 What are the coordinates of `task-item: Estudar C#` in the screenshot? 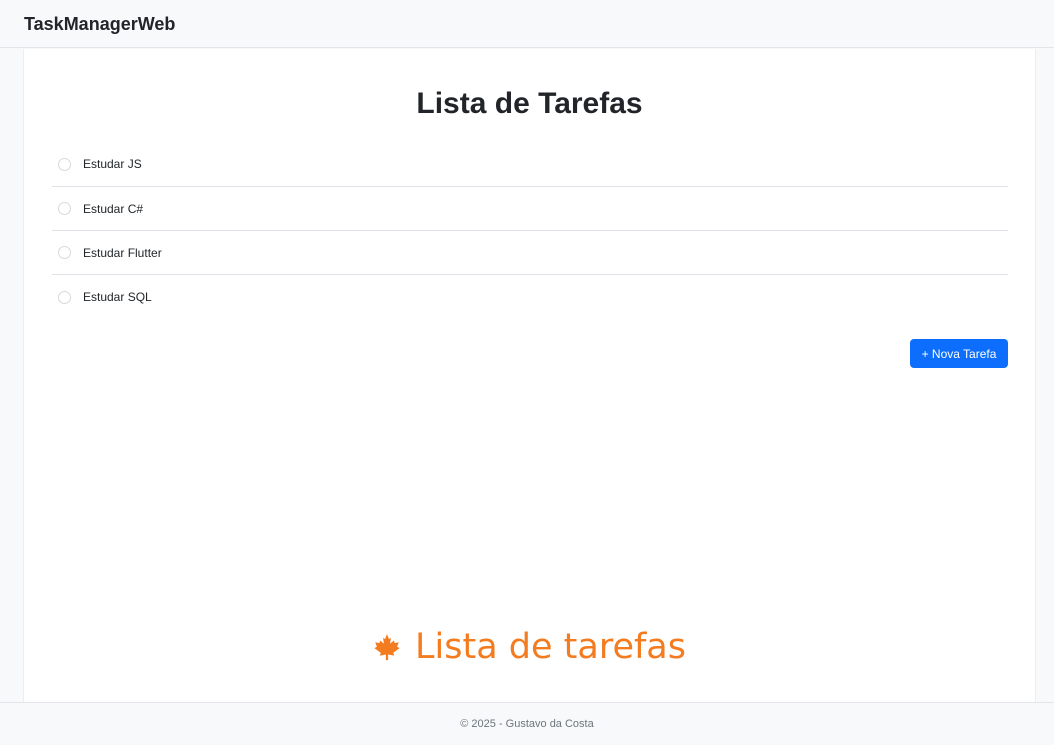 It's located at (530, 209).